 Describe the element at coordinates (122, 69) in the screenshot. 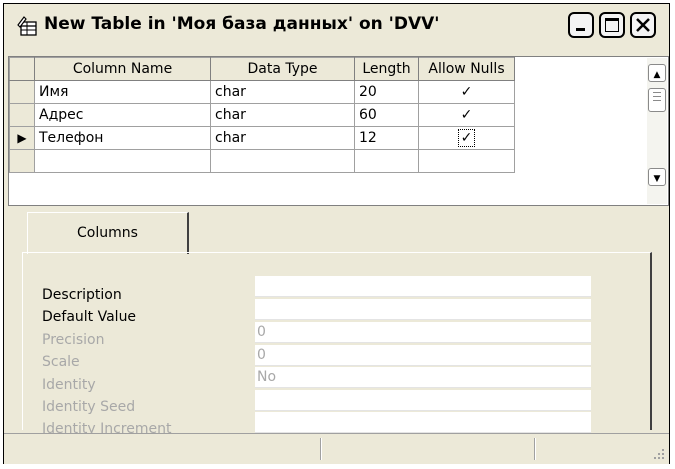

I see `column-header-name: Column Name` at that location.